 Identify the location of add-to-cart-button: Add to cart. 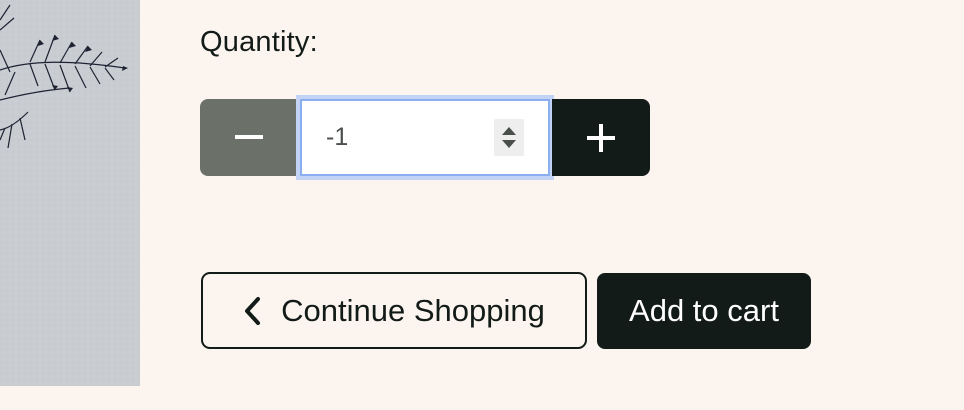
(704, 311).